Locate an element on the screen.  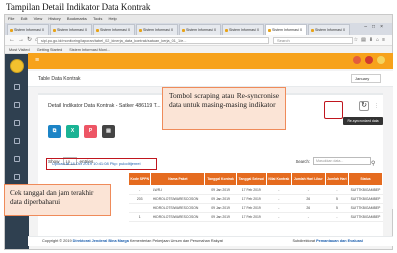
search-icon: ⚲ is located at coordinates (379, 163).